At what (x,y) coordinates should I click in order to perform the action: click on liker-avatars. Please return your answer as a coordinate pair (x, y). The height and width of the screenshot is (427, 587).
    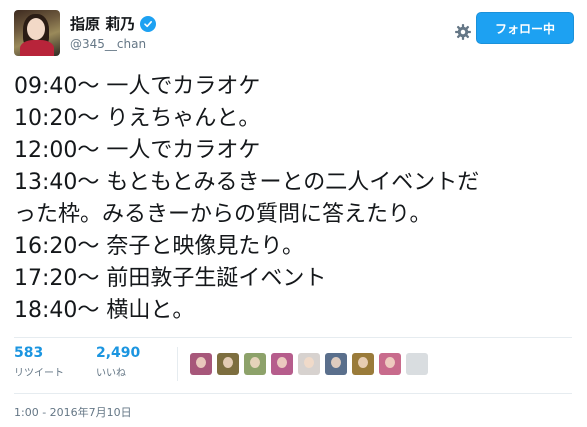
    Looking at the image, I should click on (311, 364).